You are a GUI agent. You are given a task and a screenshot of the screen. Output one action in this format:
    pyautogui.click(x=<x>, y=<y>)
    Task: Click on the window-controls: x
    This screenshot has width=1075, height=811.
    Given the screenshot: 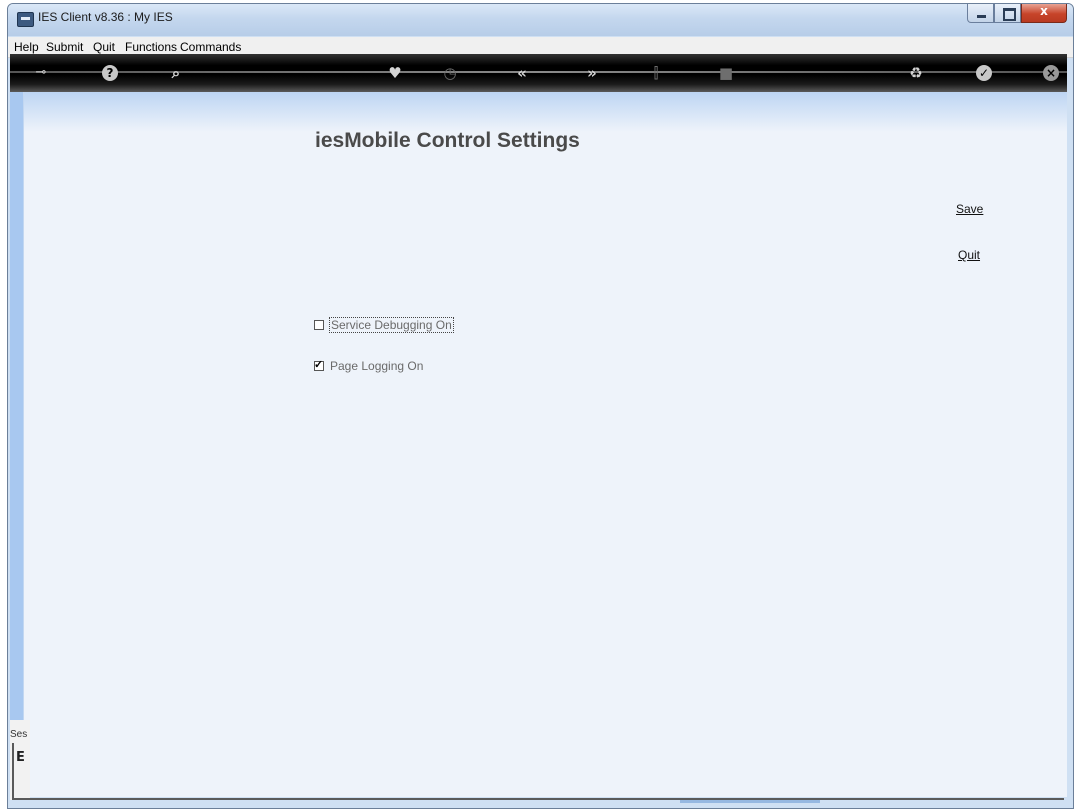 What is the action you would take?
    pyautogui.click(x=1017, y=14)
    